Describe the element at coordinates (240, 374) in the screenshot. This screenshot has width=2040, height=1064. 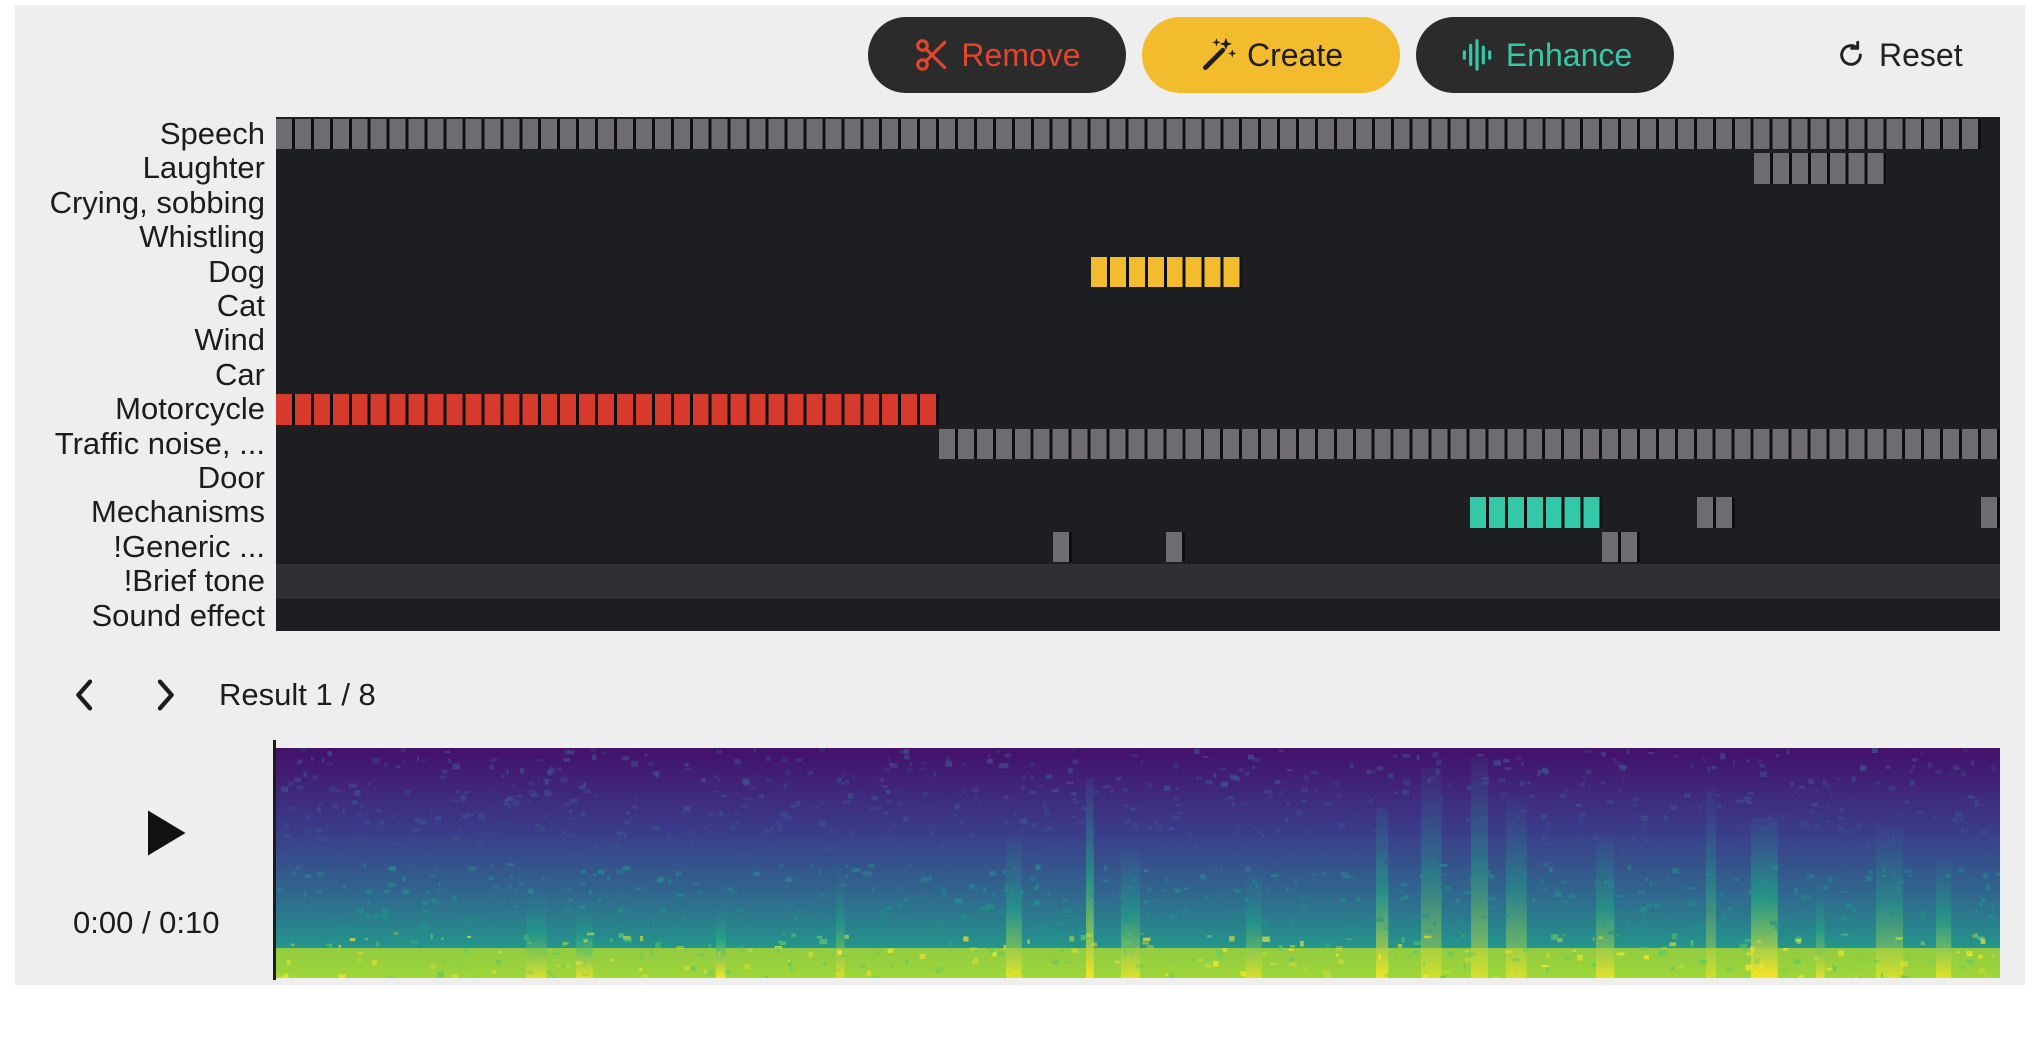
I see `sound-class-label: Car` at that location.